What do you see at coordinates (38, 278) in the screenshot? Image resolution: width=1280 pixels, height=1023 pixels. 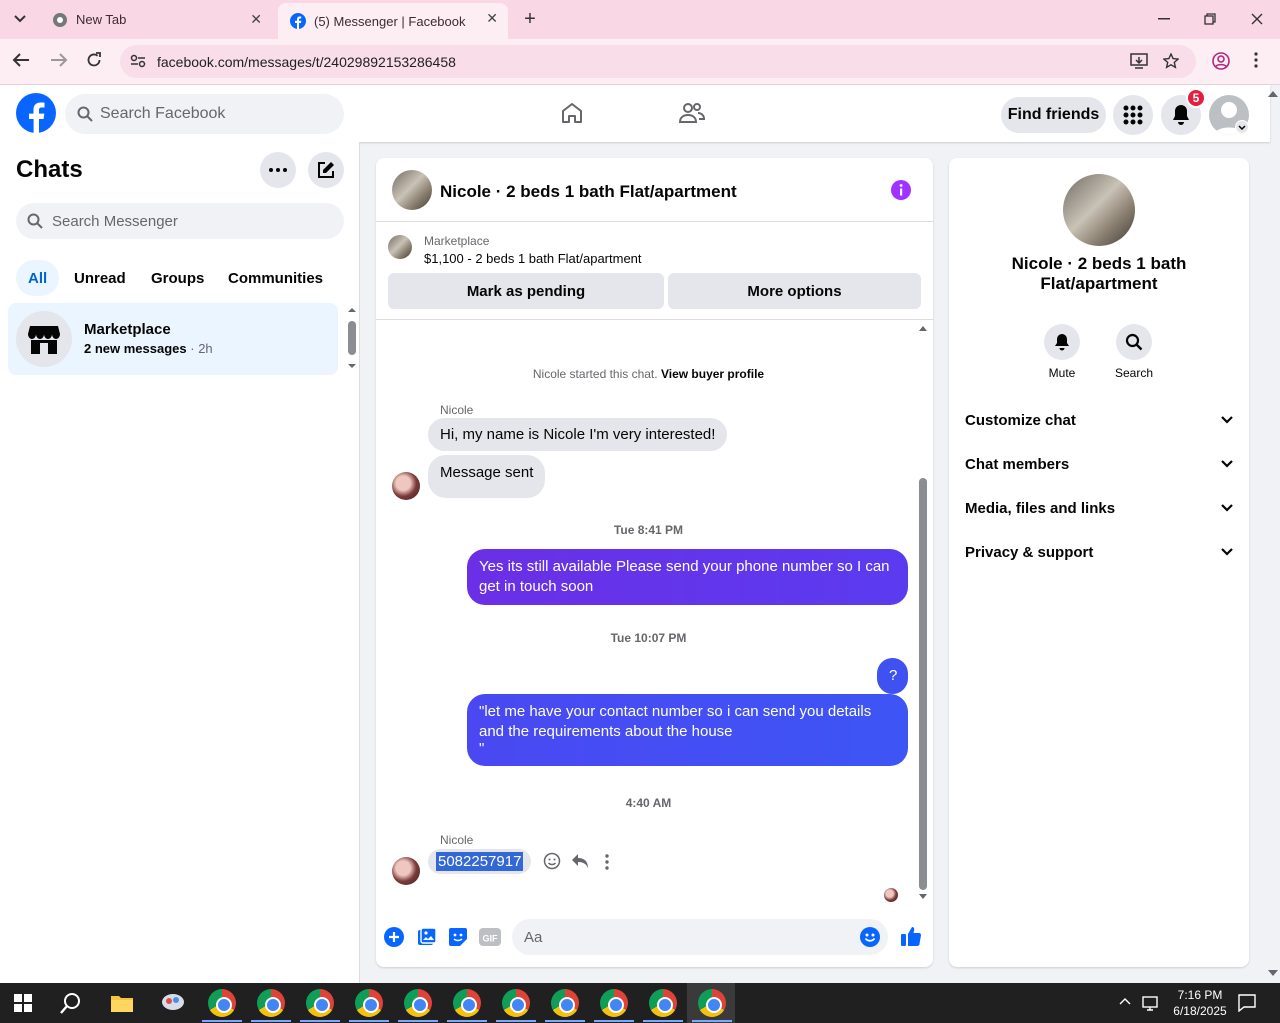 I see `filter-all: All` at bounding box center [38, 278].